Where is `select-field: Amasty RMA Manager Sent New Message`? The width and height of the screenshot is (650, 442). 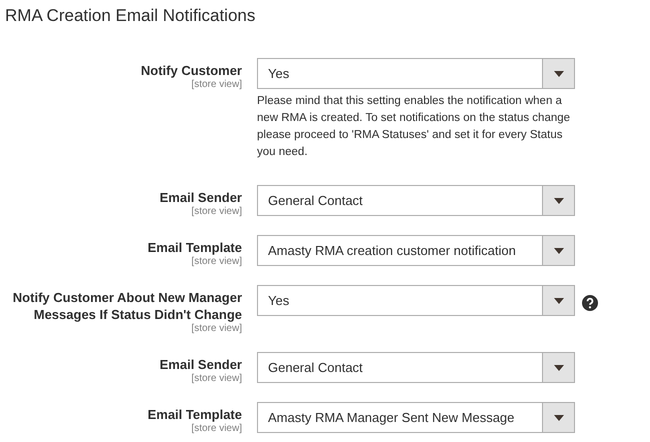
select-field: Amasty RMA Manager Sent New Message is located at coordinates (416, 418).